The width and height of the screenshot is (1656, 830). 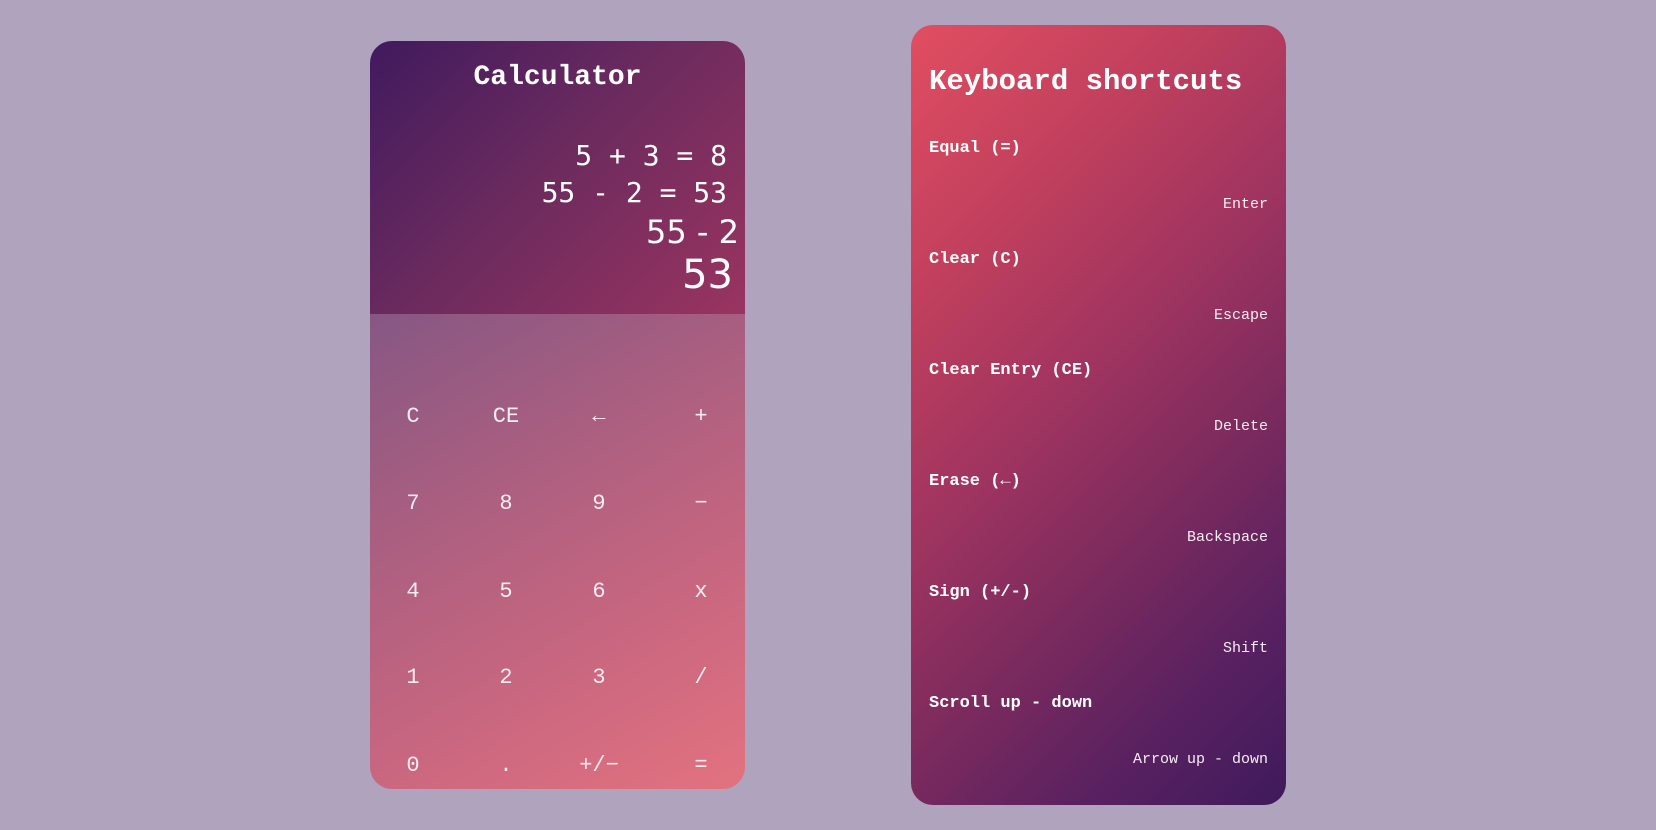 What do you see at coordinates (1245, 204) in the screenshot?
I see `shortcut-key: Enter` at bounding box center [1245, 204].